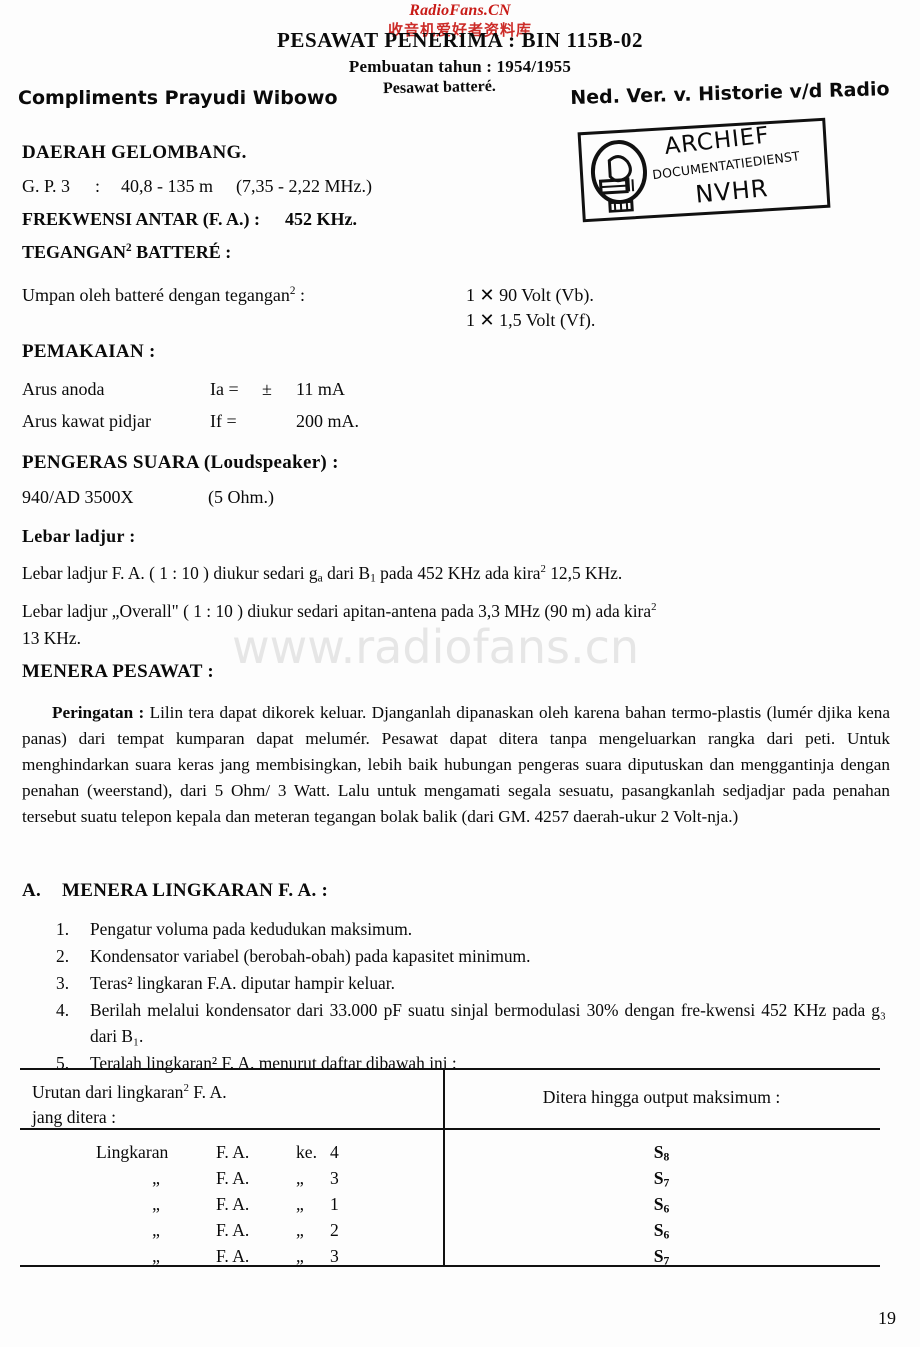 This screenshot has height=1347, width=920. What do you see at coordinates (460, 66) in the screenshot?
I see `page-subtitle: Pembuatan tahun : 1954/1955` at bounding box center [460, 66].